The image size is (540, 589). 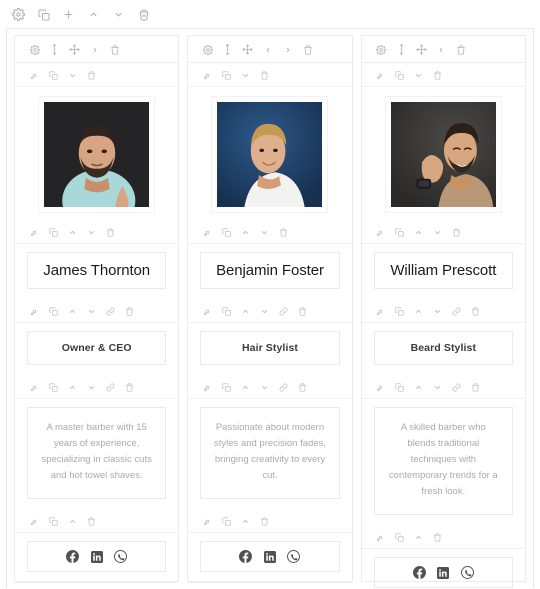 What do you see at coordinates (270, 154) in the screenshot?
I see `portrait-benjamin-foster` at bounding box center [270, 154].